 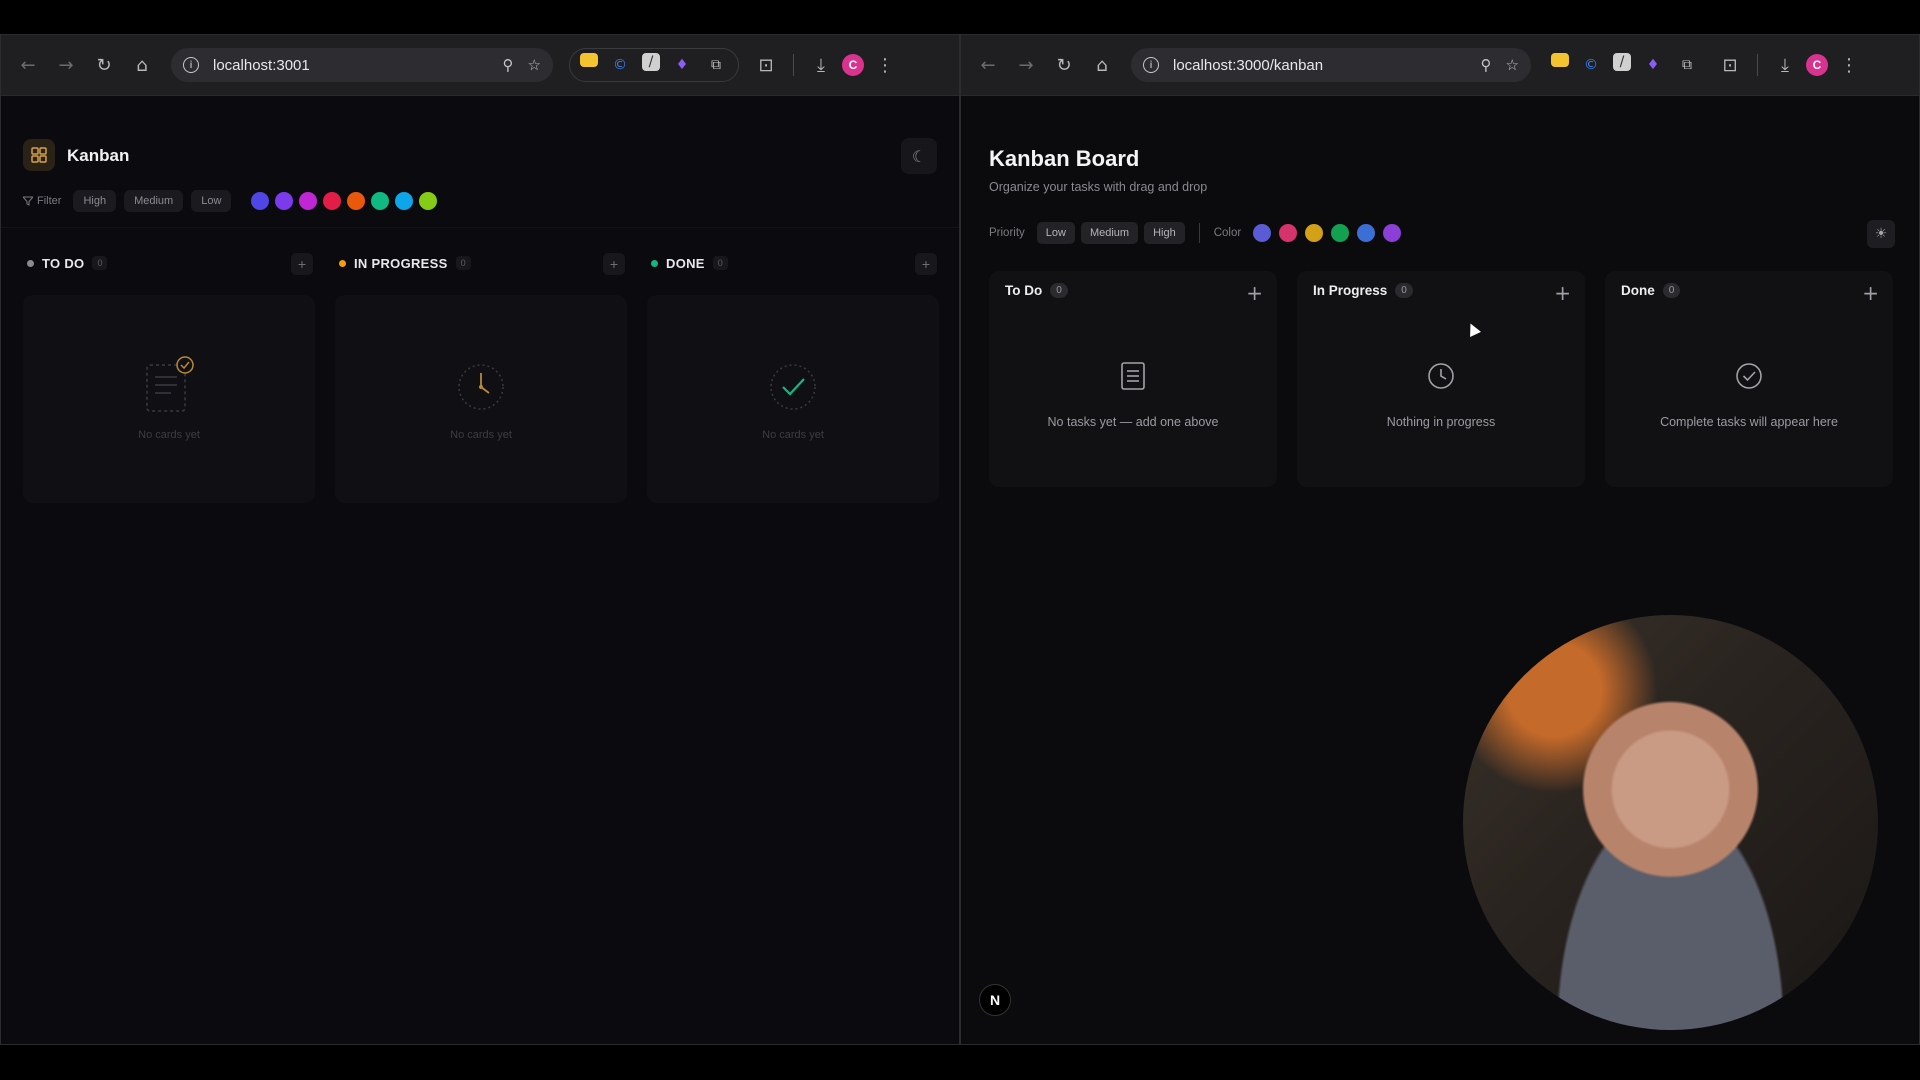 What do you see at coordinates (170, 384) in the screenshot?
I see `clipboard-check-icon` at bounding box center [170, 384].